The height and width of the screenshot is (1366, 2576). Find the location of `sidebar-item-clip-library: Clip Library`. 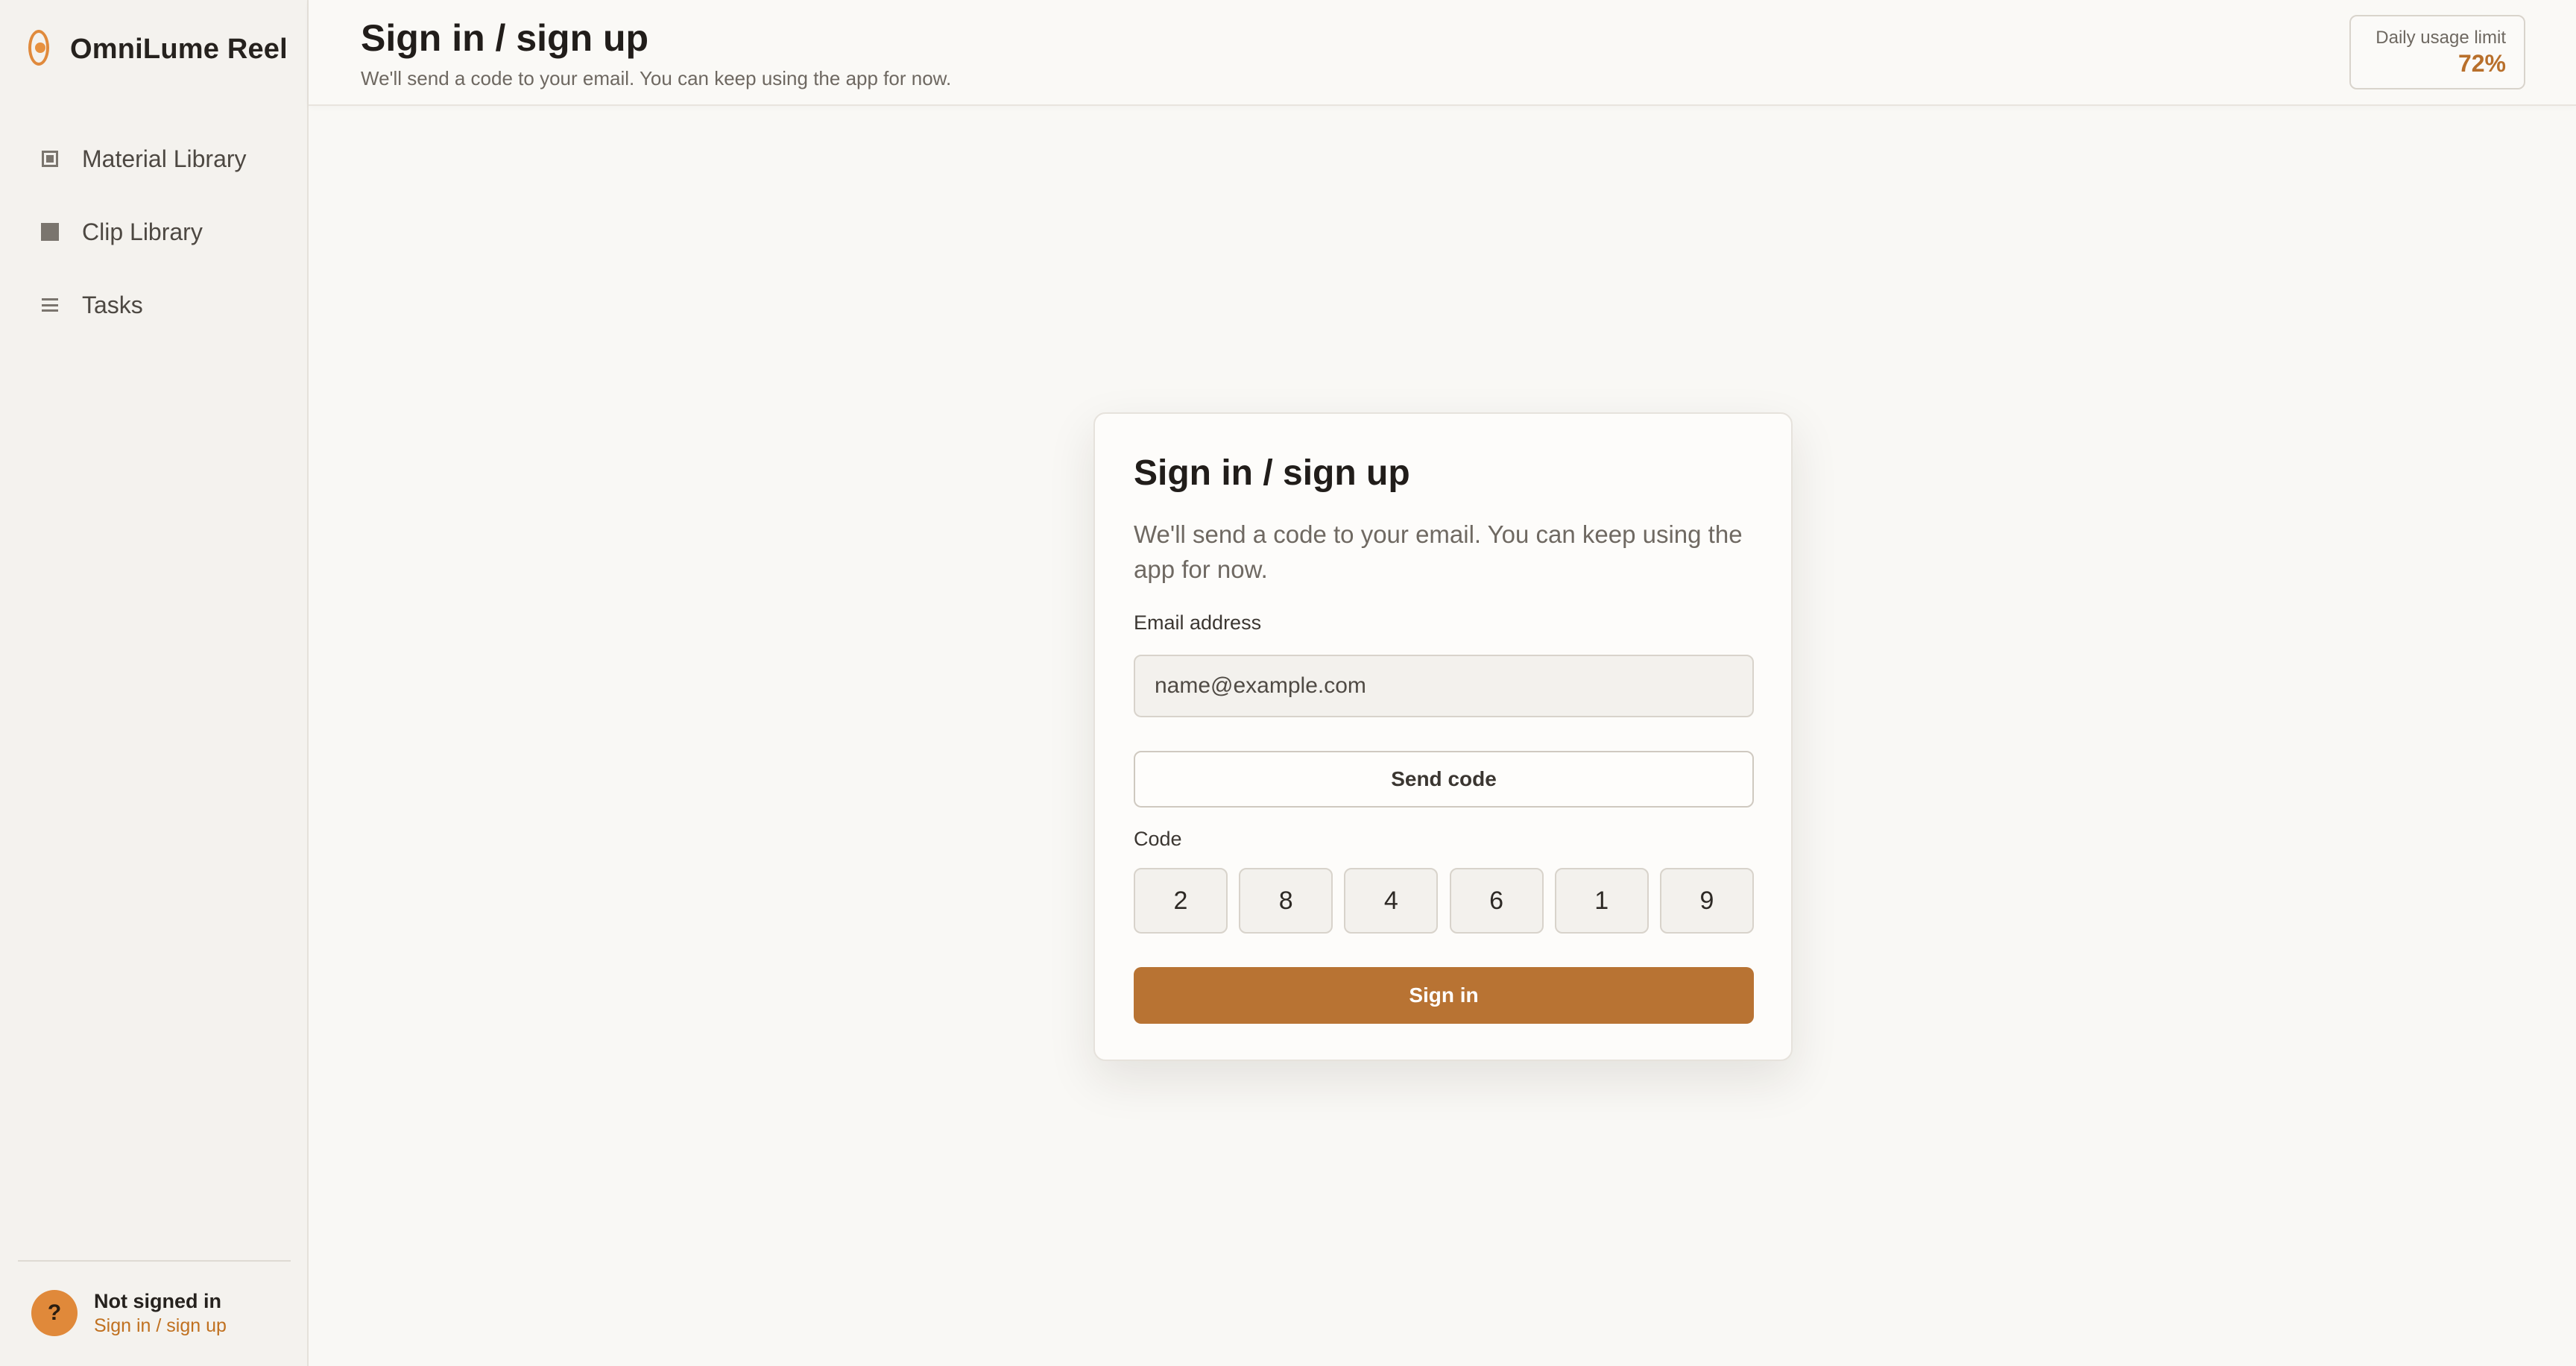

sidebar-item-clip-library: Clip Library is located at coordinates (153, 231).